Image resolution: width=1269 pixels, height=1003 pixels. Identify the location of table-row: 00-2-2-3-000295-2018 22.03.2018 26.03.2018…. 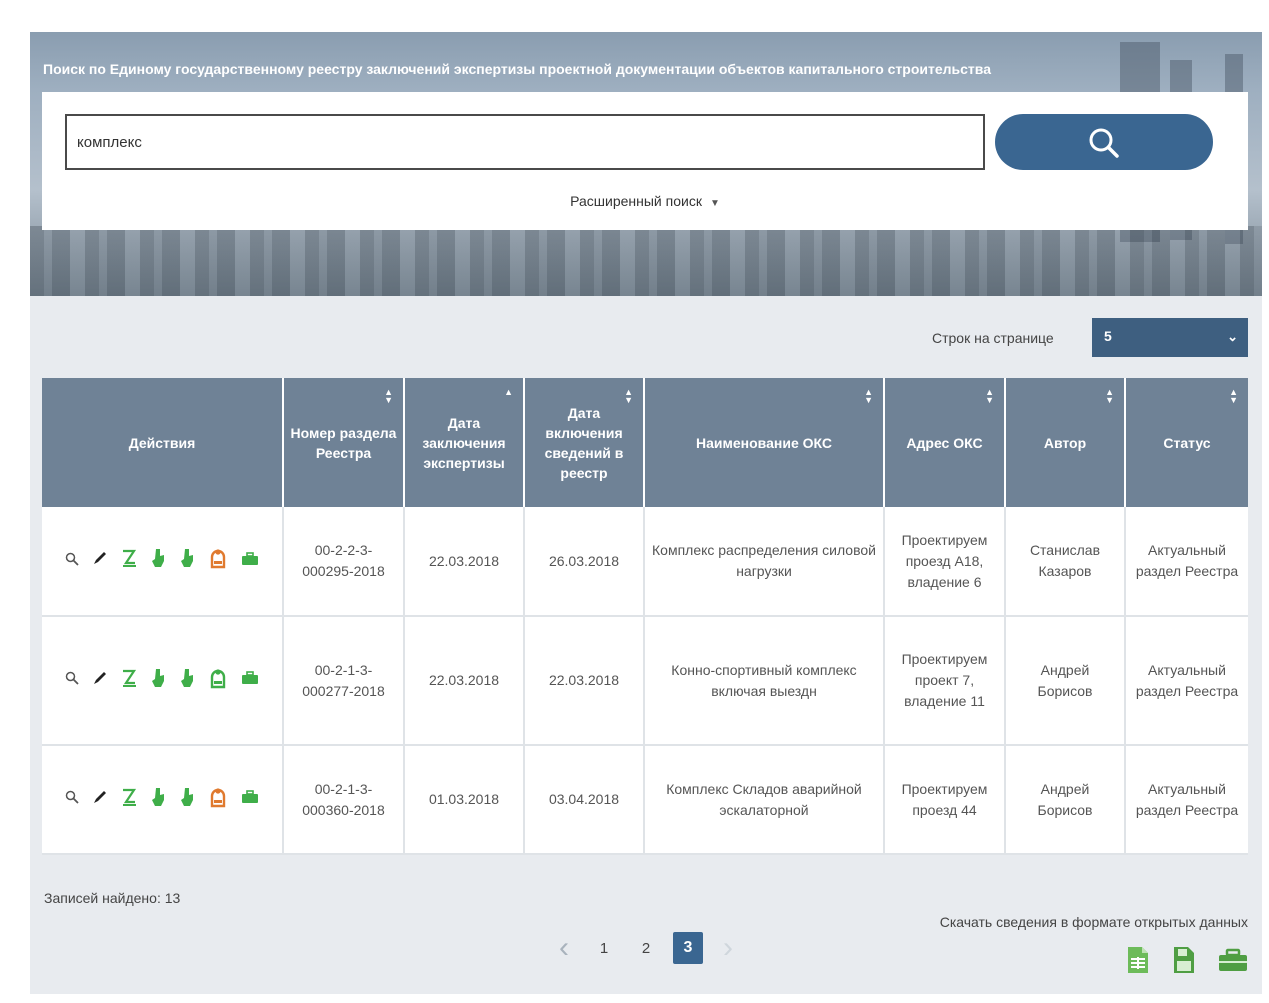
(645, 562).